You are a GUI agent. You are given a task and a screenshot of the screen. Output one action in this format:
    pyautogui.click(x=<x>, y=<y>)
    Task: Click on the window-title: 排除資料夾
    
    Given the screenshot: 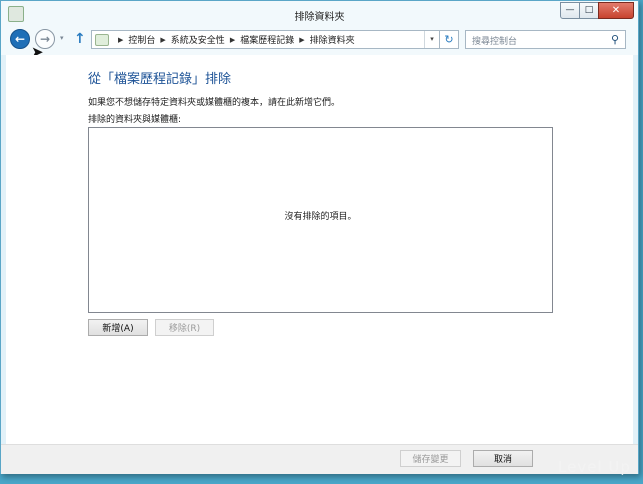 What is the action you would take?
    pyautogui.click(x=319, y=17)
    